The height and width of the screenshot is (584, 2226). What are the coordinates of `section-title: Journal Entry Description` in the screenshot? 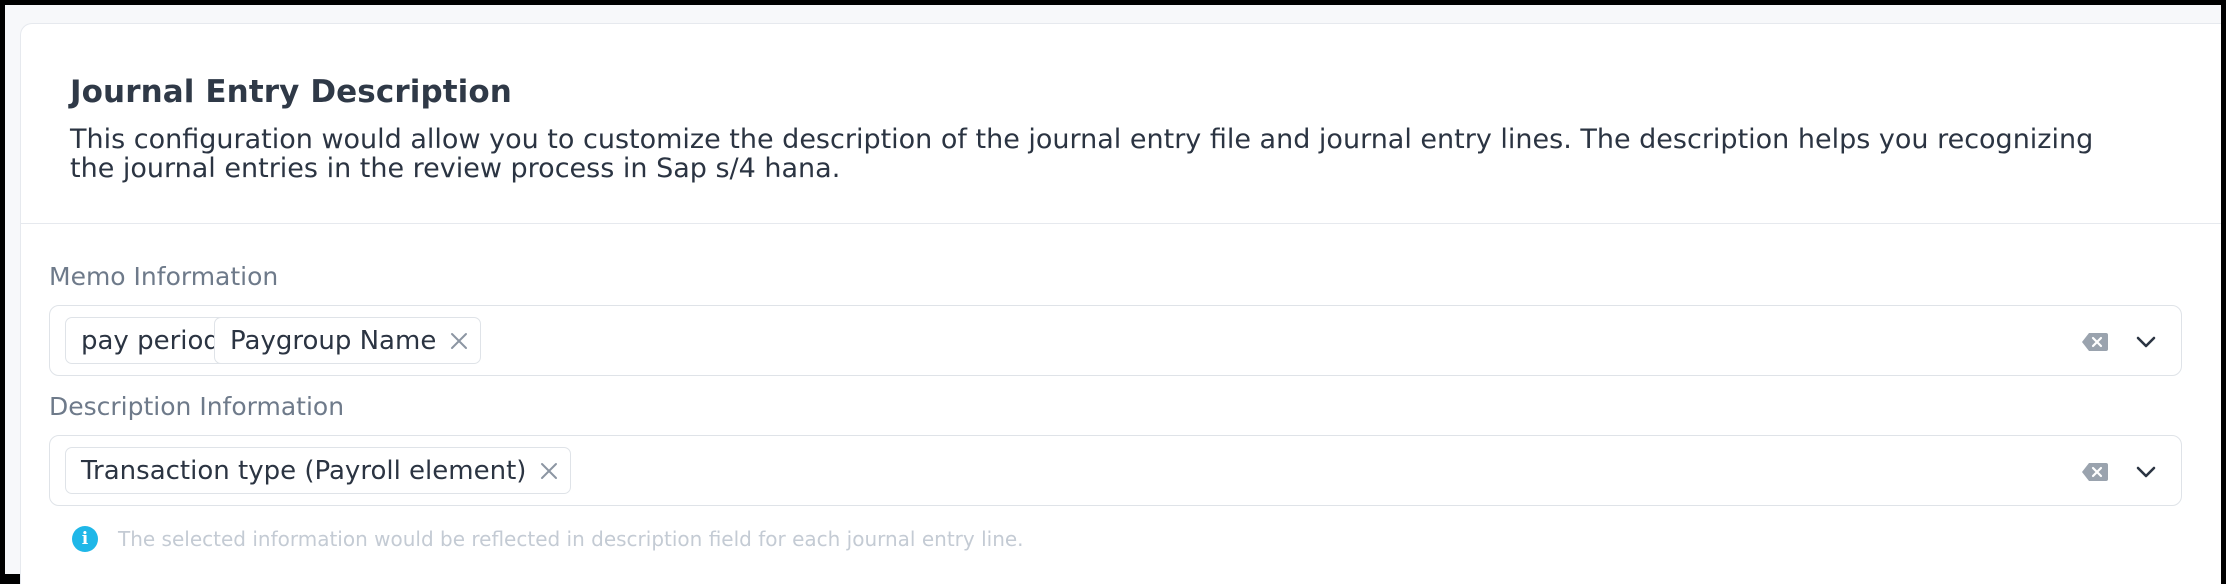 It's located at (291, 92).